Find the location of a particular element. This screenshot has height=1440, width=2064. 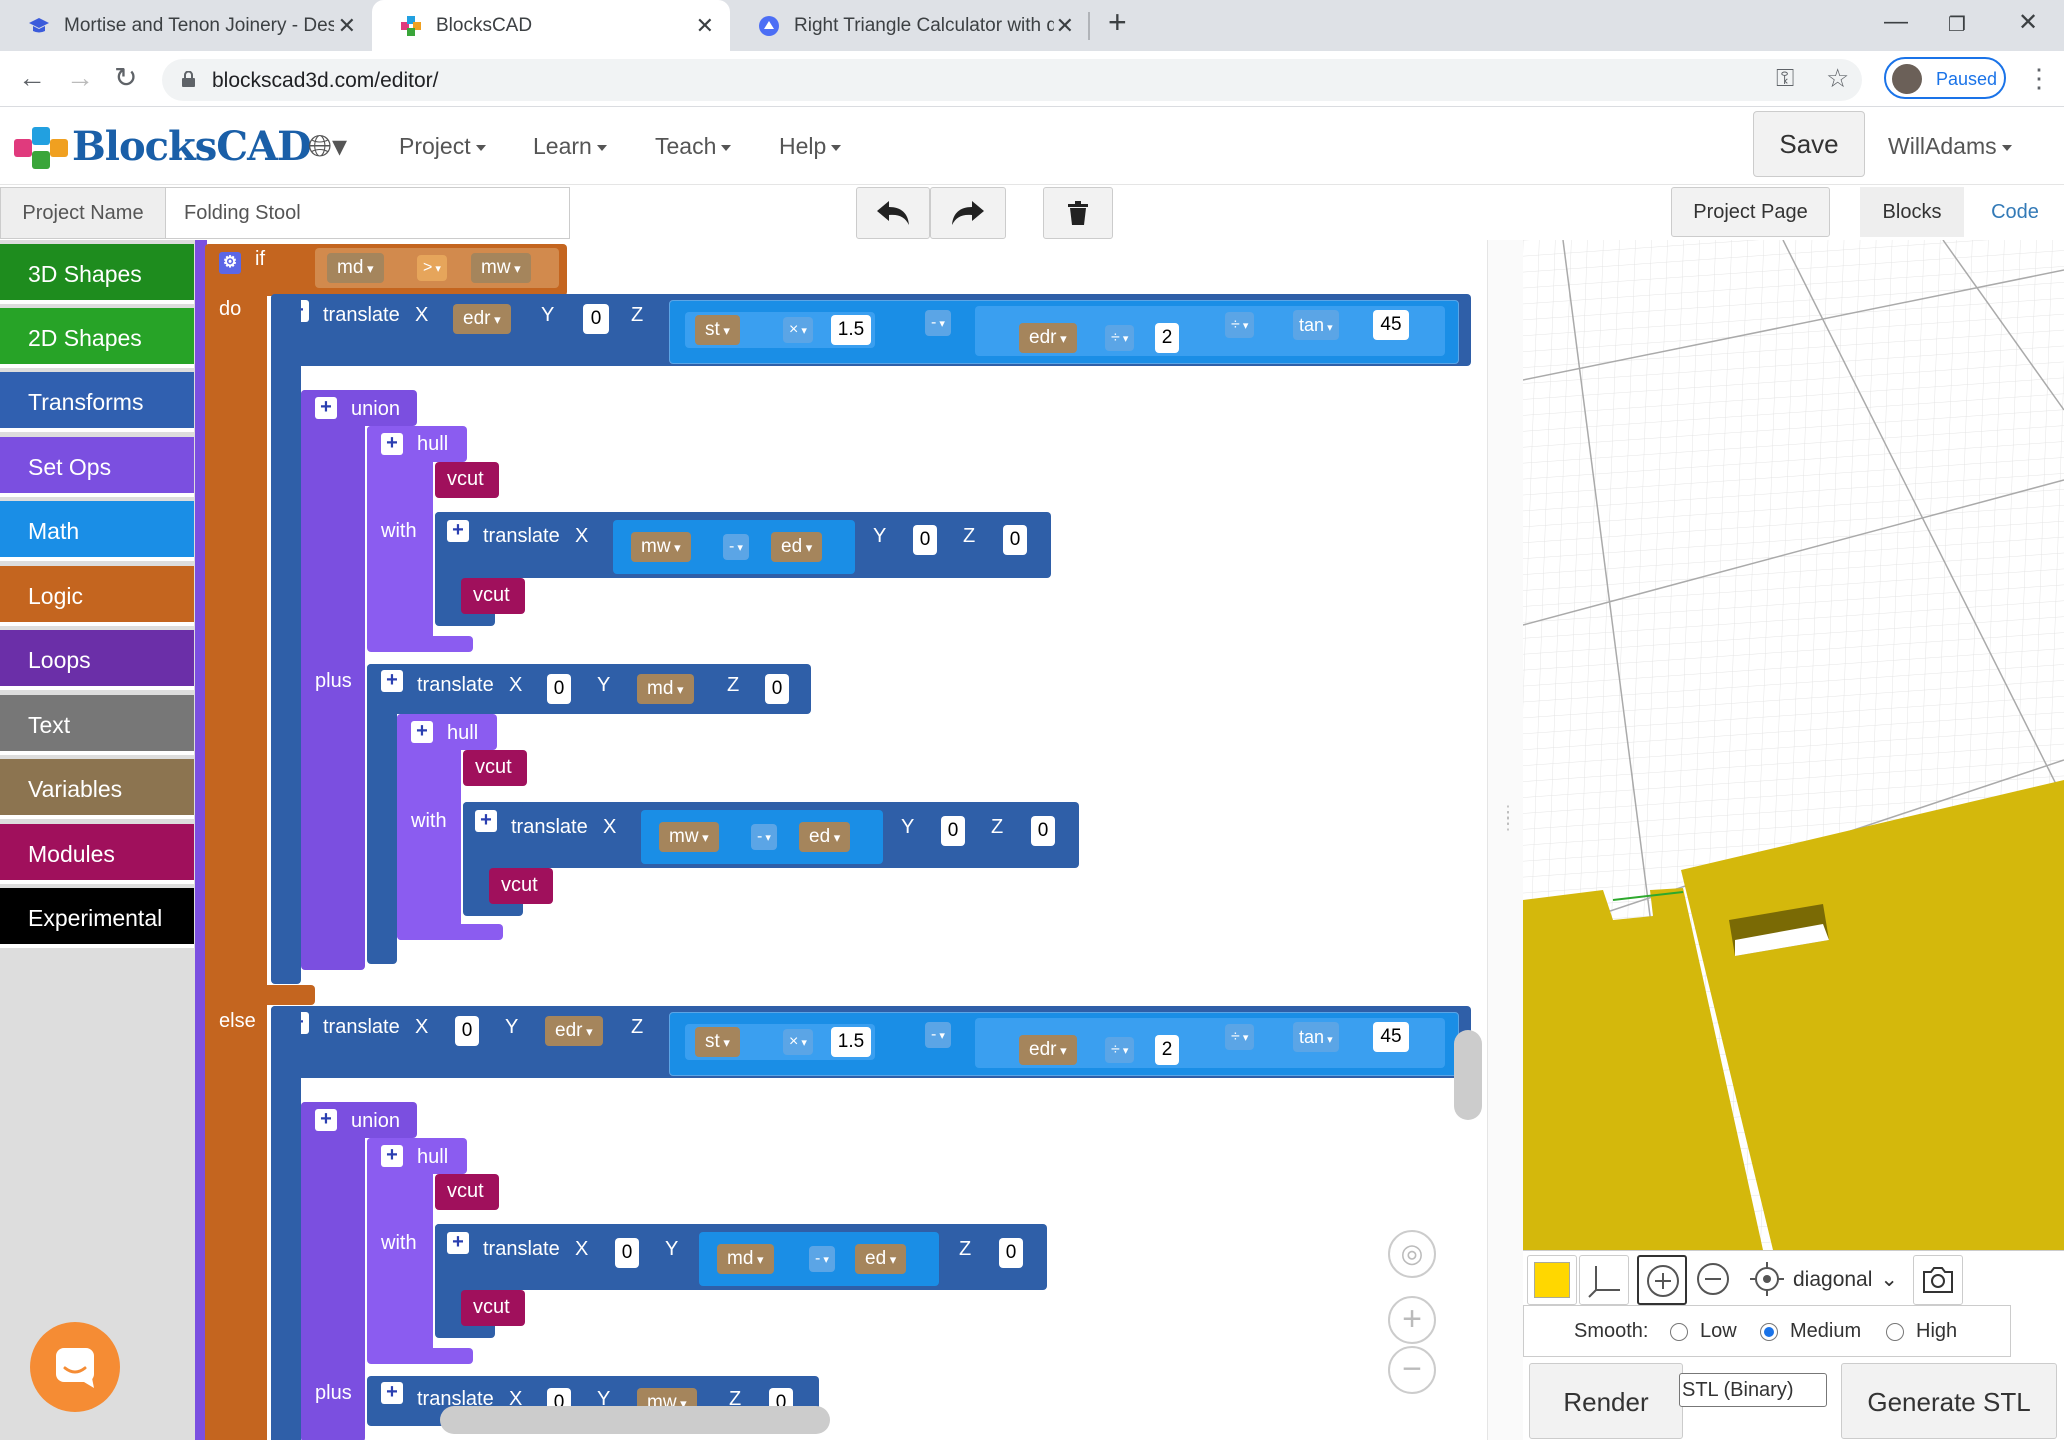

address-bar: blockscad3d.com/editor/ ⚿ ☆ is located at coordinates (1012, 80).